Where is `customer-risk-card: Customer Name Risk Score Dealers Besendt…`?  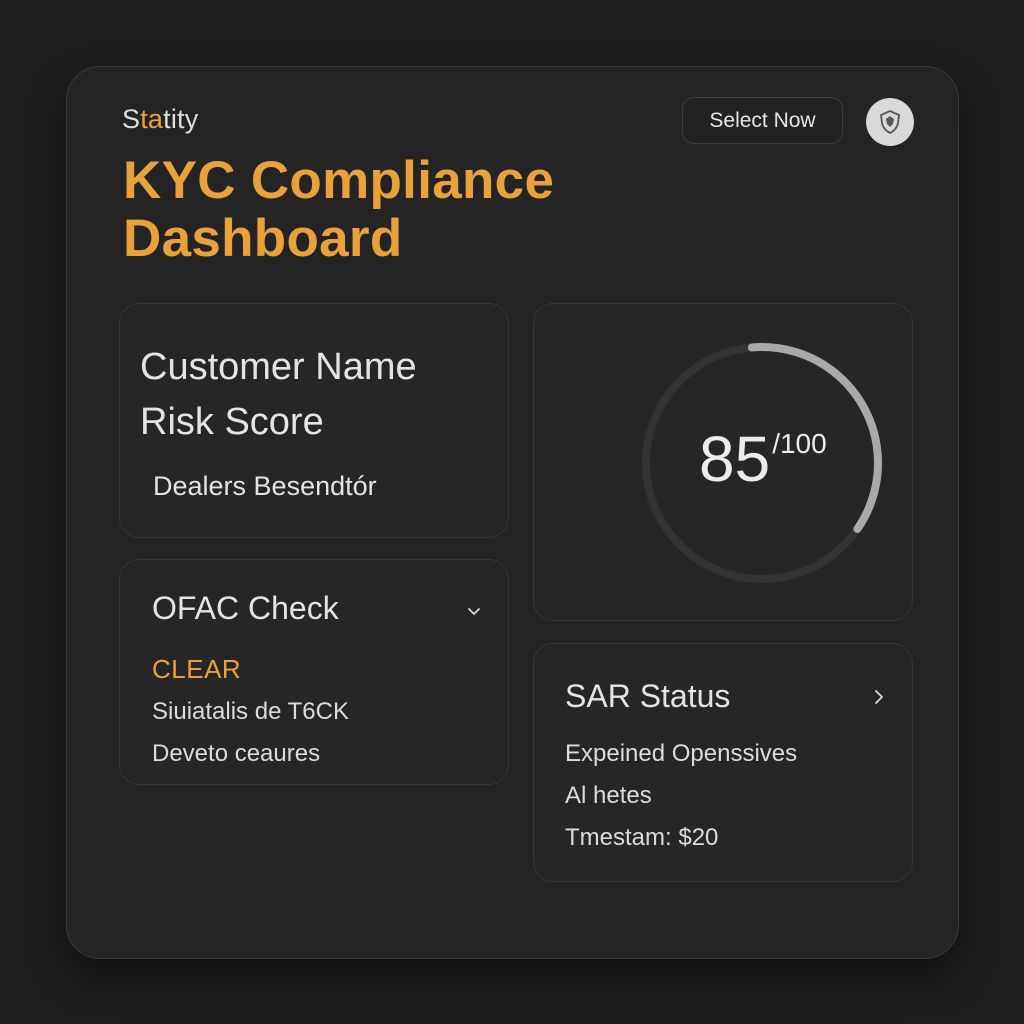 customer-risk-card: Customer Name Risk Score Dealers Besendt… is located at coordinates (314, 420).